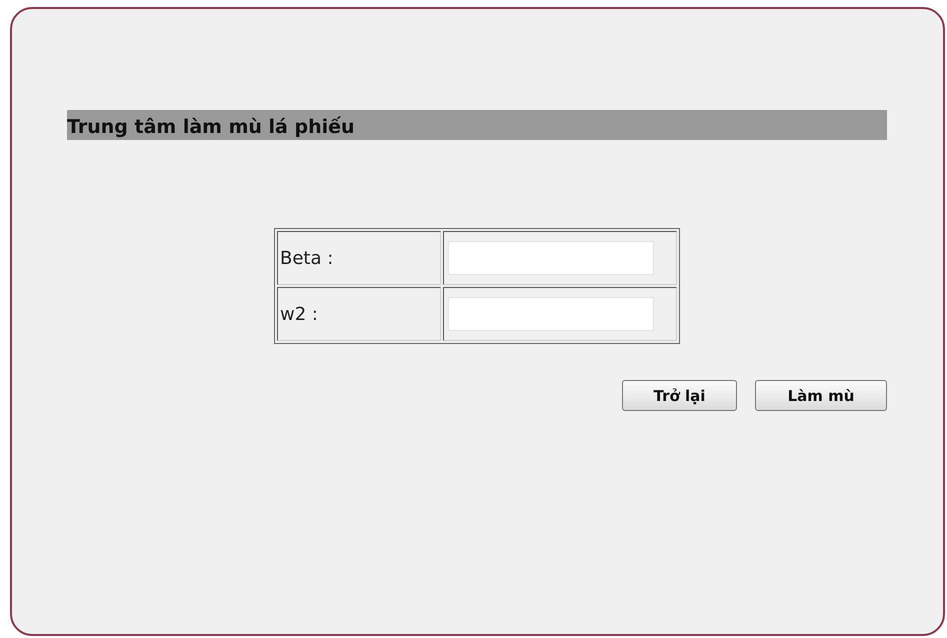 The width and height of the screenshot is (947, 638). I want to click on action-button: Làm mù, so click(821, 395).